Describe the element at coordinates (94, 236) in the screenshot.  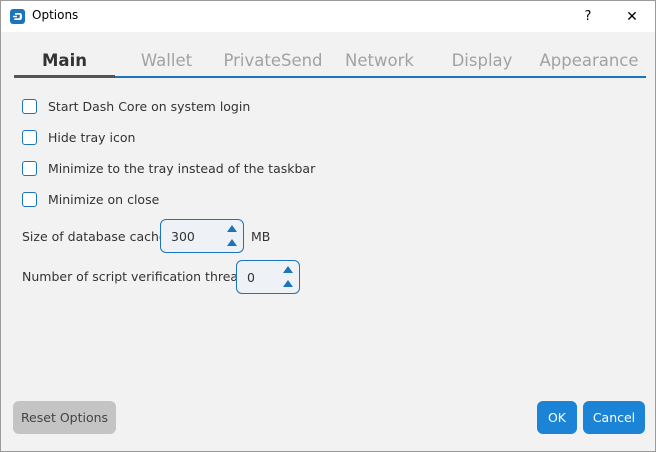
I see `db-cache-label: Size of database cache` at that location.